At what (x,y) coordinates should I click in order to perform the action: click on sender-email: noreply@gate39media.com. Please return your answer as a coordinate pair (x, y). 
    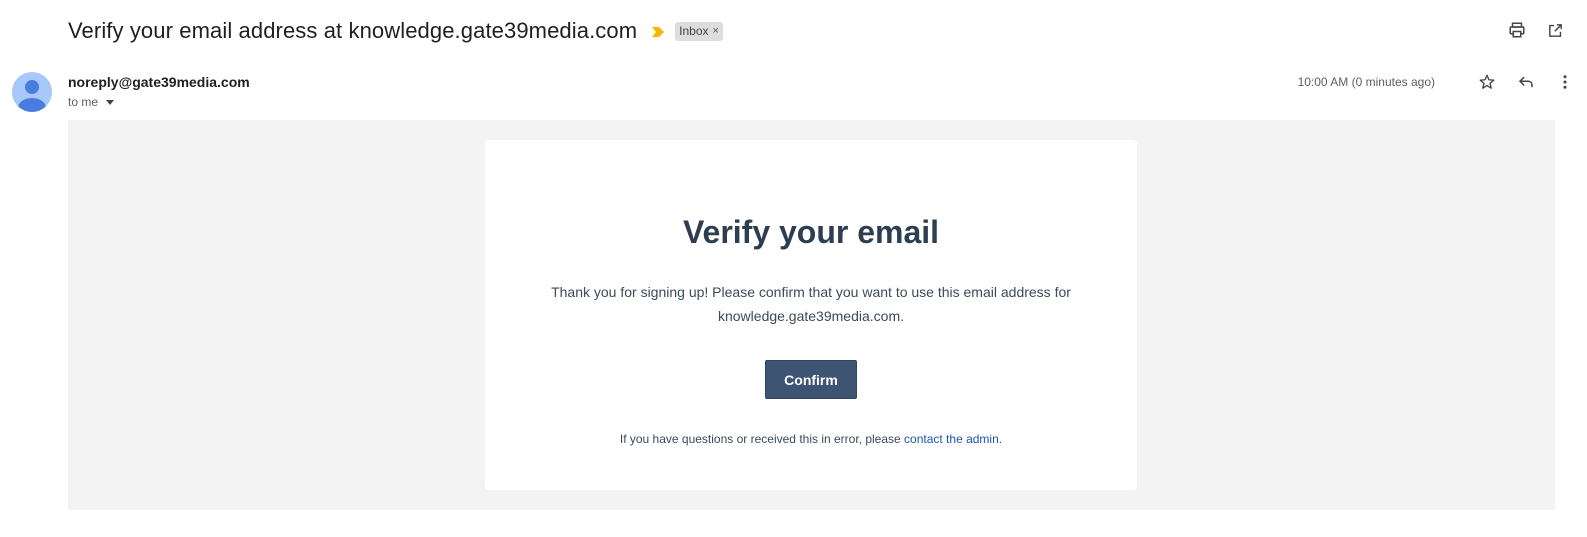
    Looking at the image, I should click on (159, 82).